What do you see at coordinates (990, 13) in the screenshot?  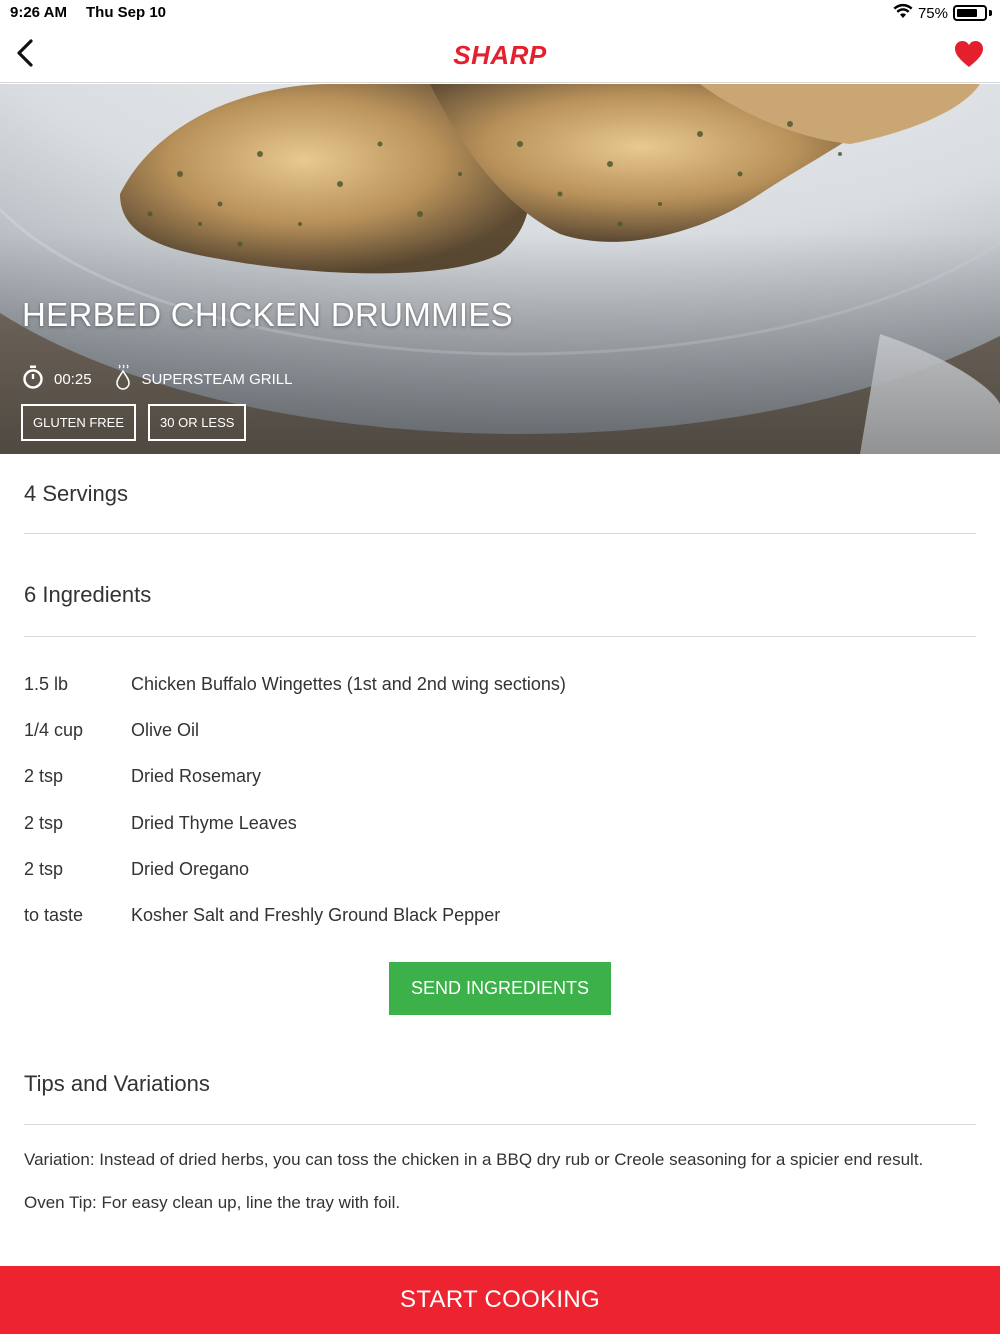 I see `battery-tip` at bounding box center [990, 13].